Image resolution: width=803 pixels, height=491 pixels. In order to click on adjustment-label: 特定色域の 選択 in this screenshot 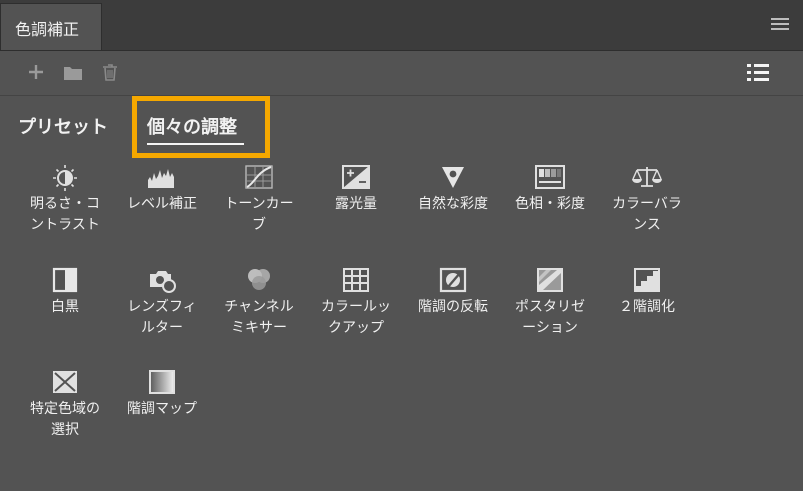, I will do `click(65, 419)`.